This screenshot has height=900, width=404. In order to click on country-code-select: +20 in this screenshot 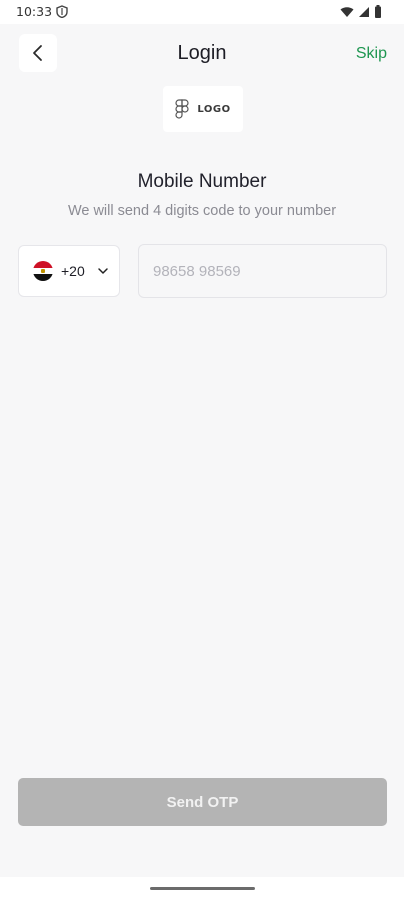, I will do `click(69, 271)`.